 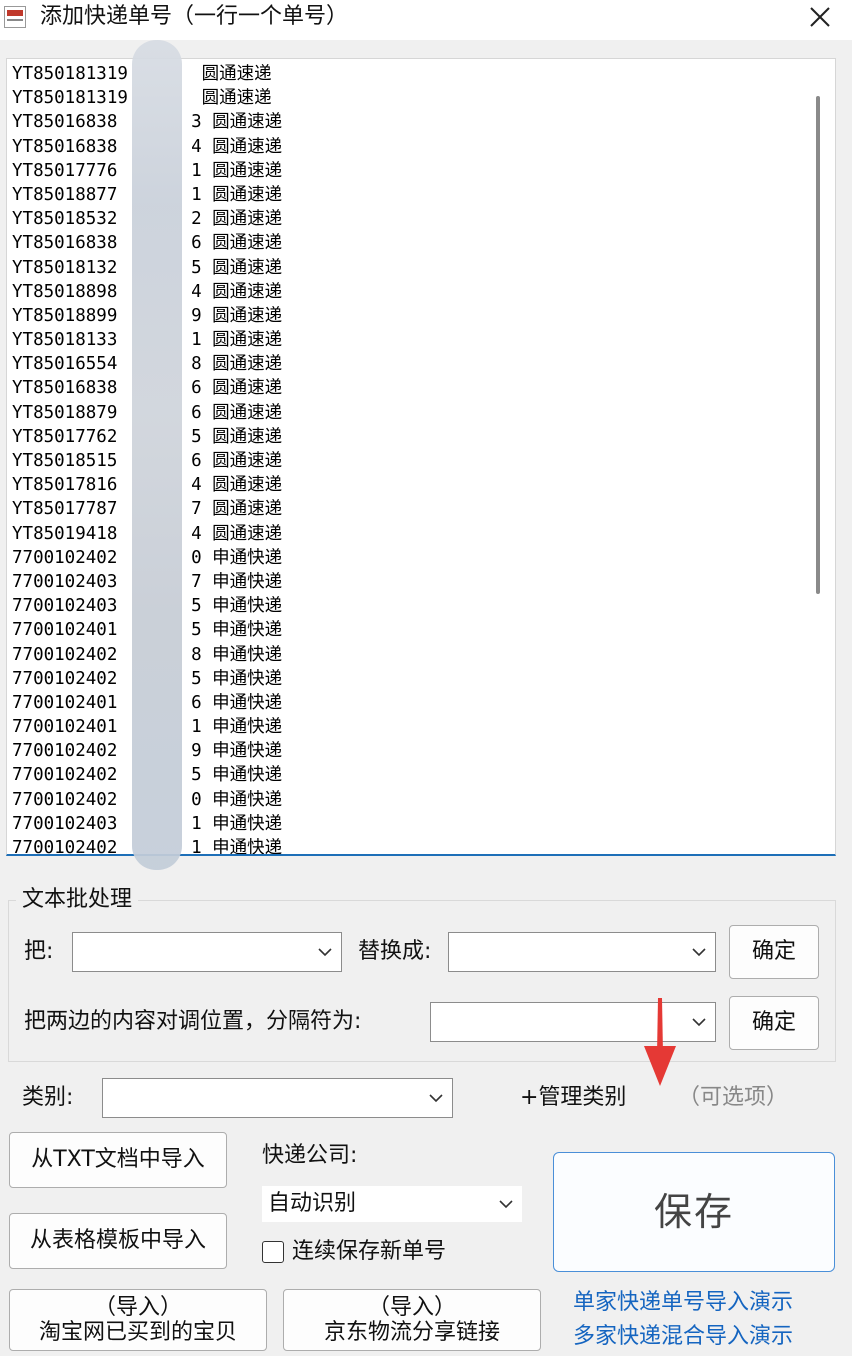 What do you see at coordinates (774, 1023) in the screenshot?
I see `confirm-swap-button: 确定` at bounding box center [774, 1023].